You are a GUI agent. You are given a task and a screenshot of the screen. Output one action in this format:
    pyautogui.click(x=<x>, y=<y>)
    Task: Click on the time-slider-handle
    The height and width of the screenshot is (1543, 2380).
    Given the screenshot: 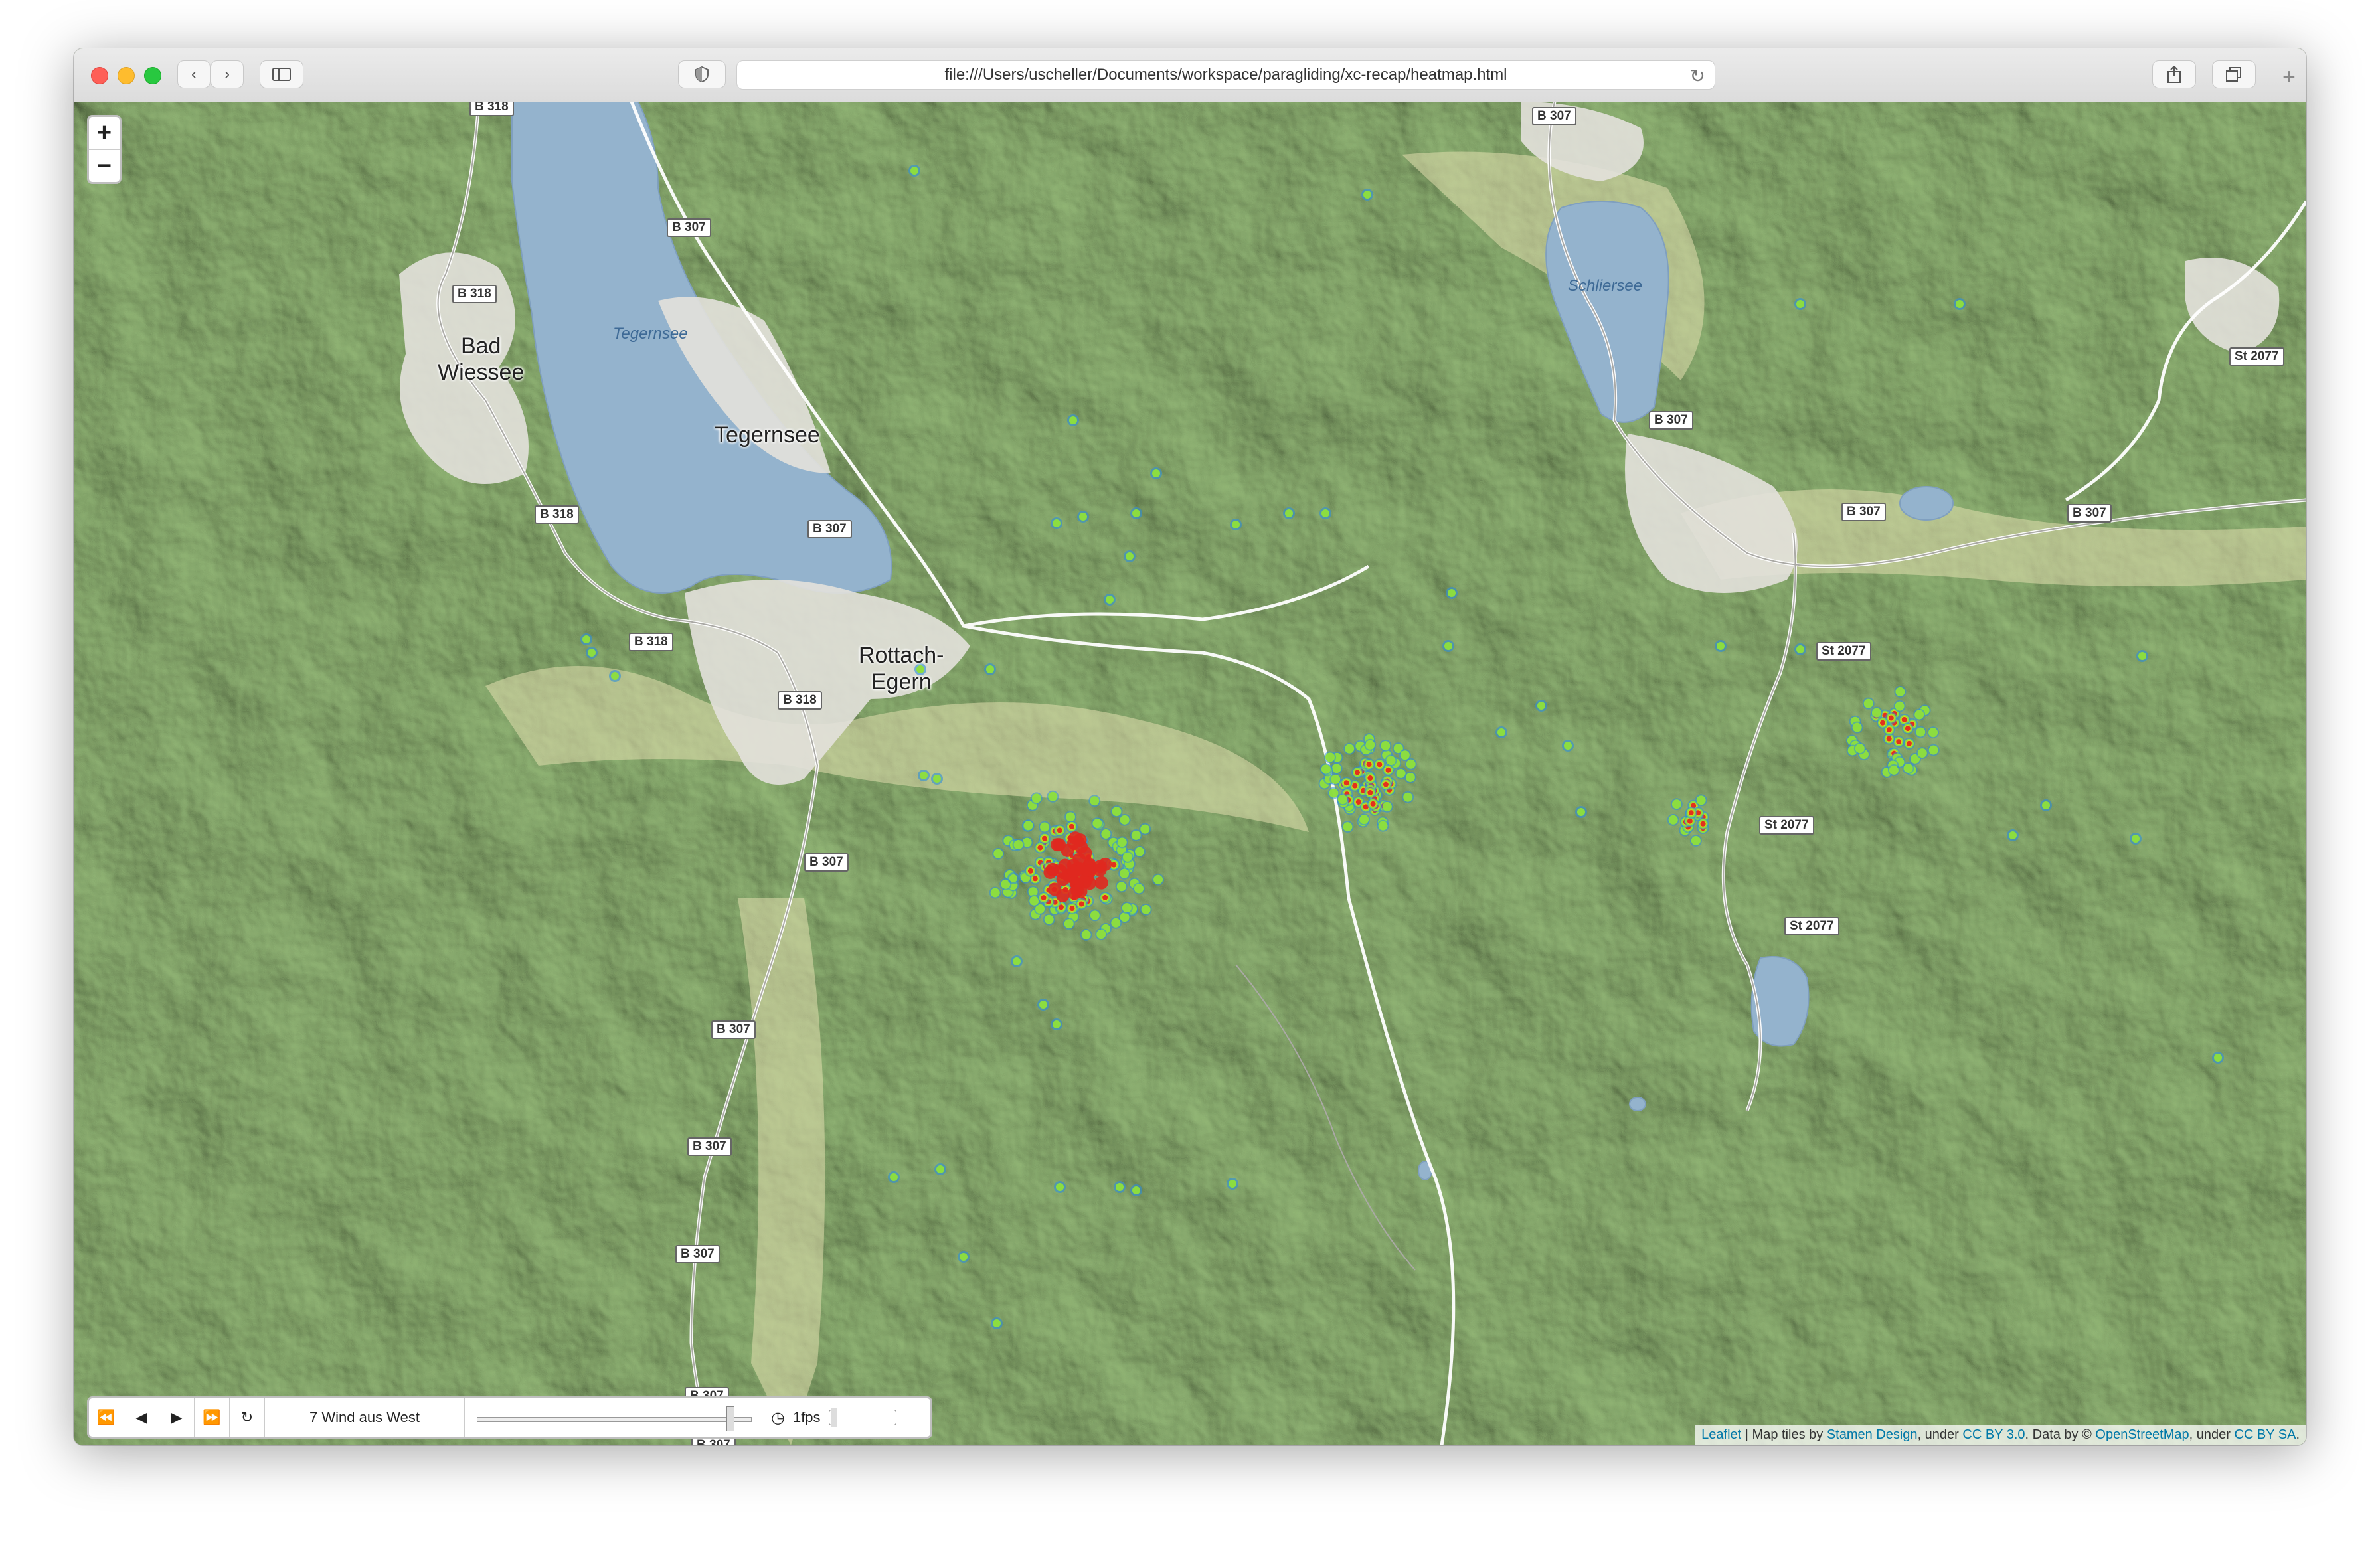 What is the action you would take?
    pyautogui.click(x=730, y=1418)
    